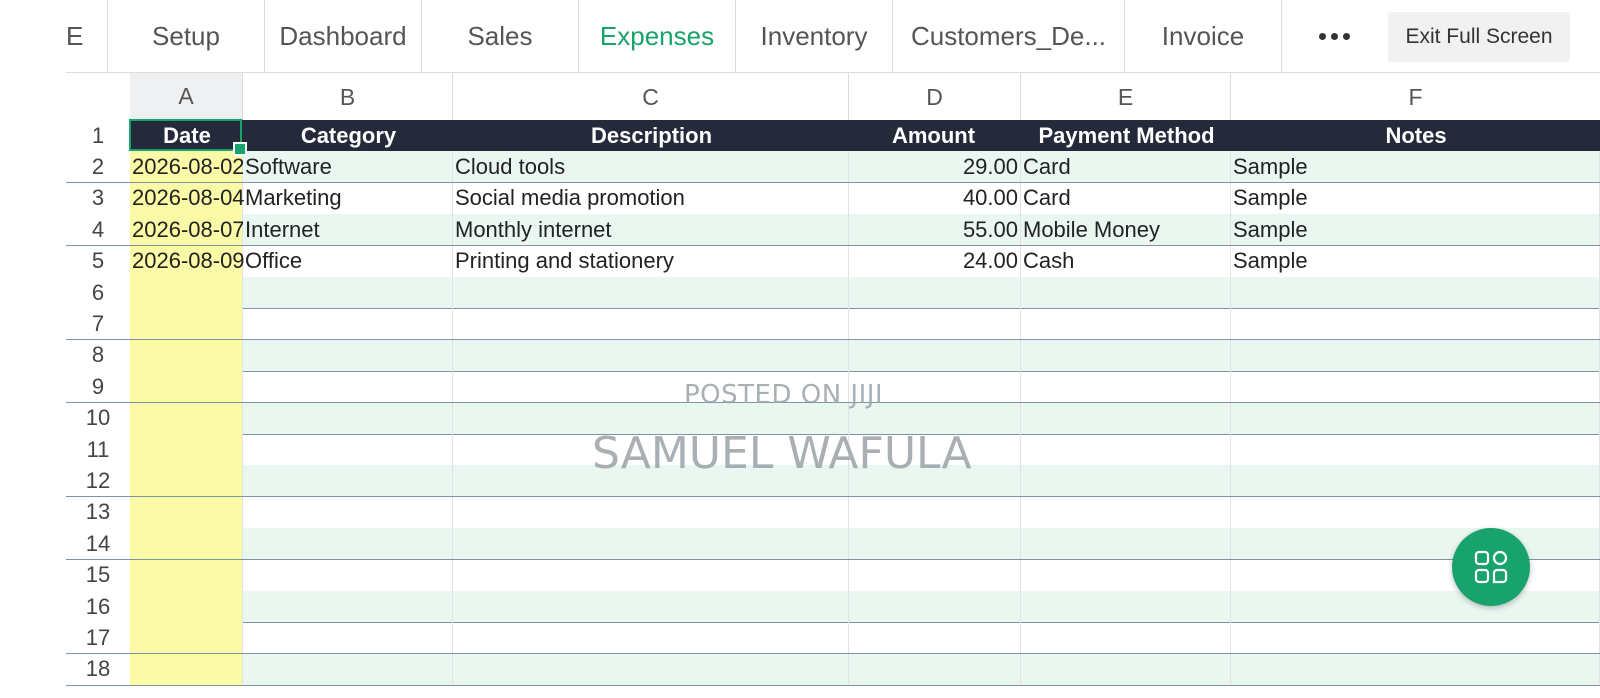  I want to click on cell: 24.00, so click(935, 261).